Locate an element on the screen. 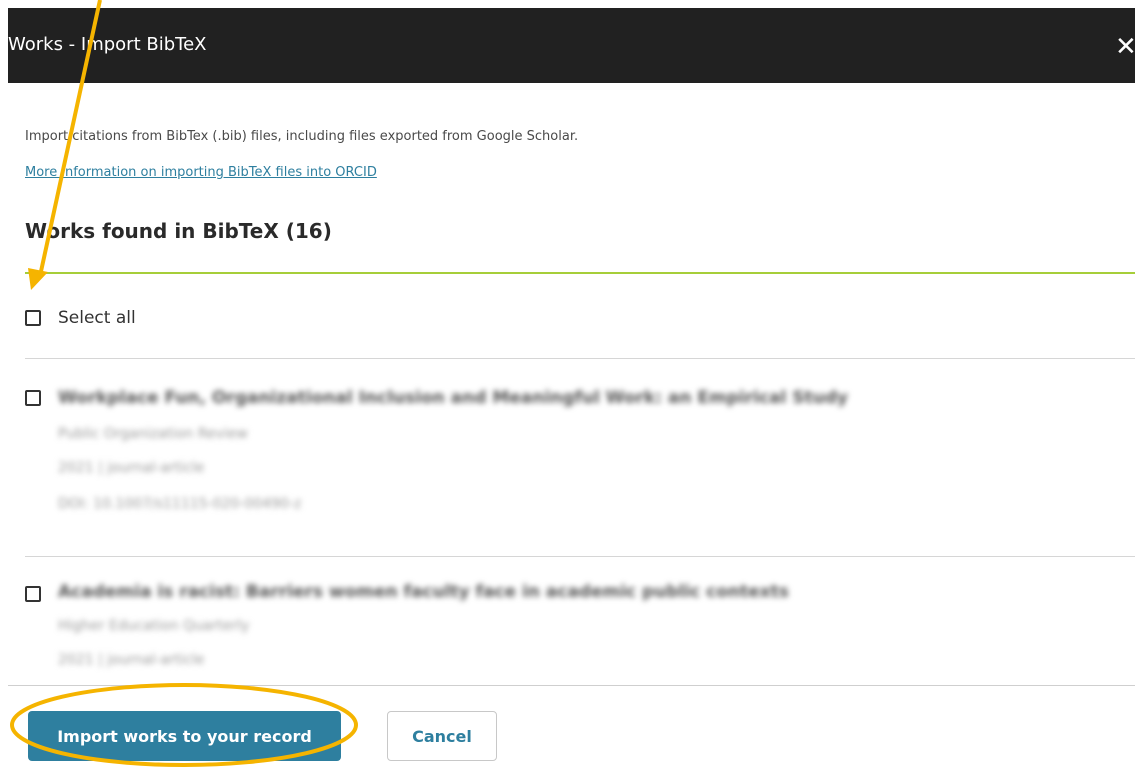 The width and height of the screenshot is (1135, 772). select-all-checkbox is located at coordinates (33, 318).